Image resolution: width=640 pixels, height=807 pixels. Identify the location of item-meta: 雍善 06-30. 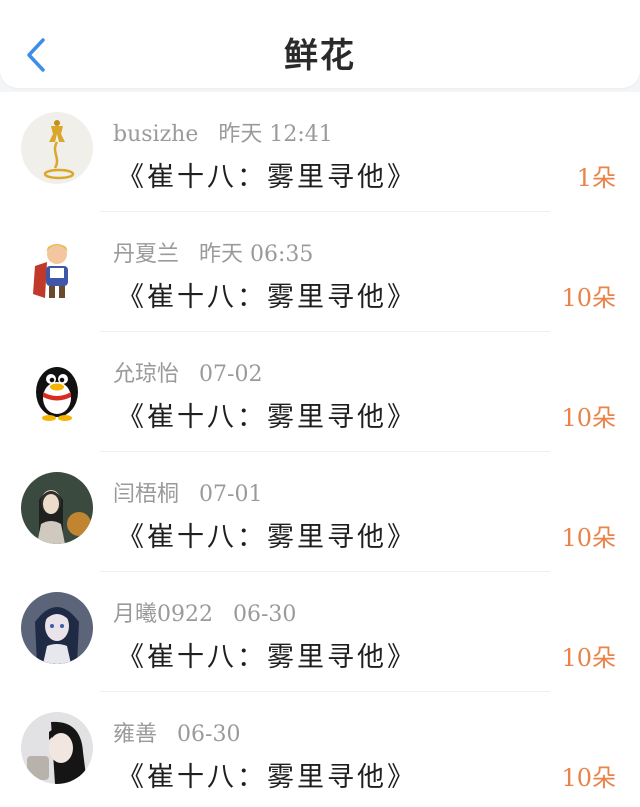
(176, 732).